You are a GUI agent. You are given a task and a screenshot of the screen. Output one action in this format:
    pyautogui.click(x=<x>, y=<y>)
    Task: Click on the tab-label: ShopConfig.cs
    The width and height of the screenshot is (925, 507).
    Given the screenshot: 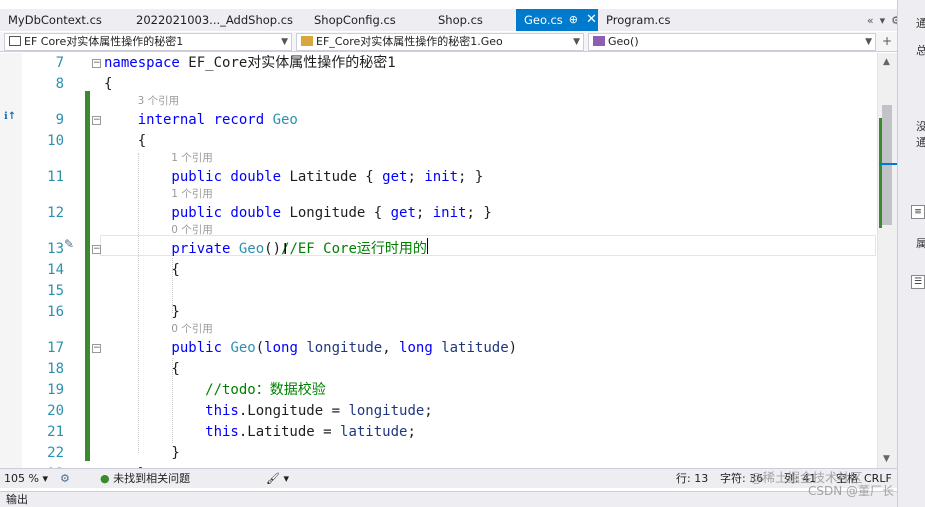 What is the action you would take?
    pyautogui.click(x=355, y=20)
    